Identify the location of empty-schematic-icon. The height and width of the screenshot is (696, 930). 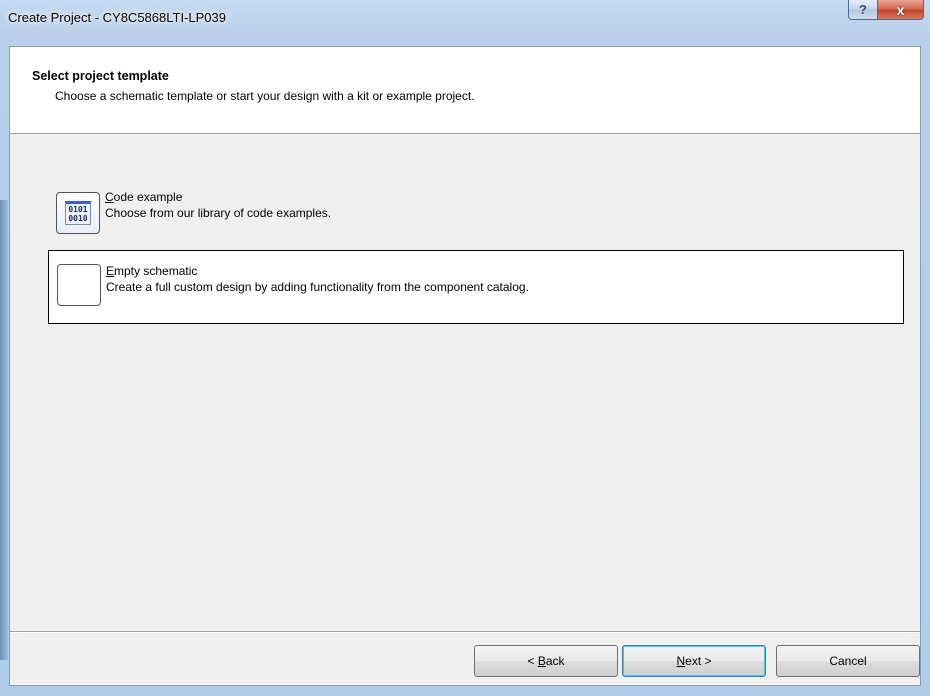
(79, 285).